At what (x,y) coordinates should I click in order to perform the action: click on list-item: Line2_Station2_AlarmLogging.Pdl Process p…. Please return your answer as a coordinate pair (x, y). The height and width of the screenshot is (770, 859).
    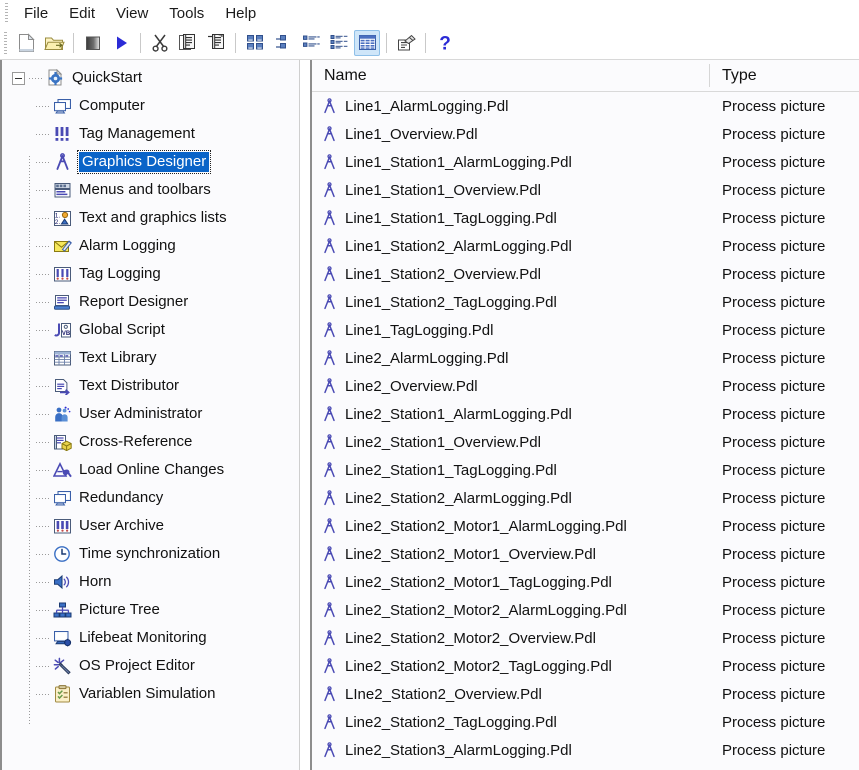
    Looking at the image, I should click on (585, 498).